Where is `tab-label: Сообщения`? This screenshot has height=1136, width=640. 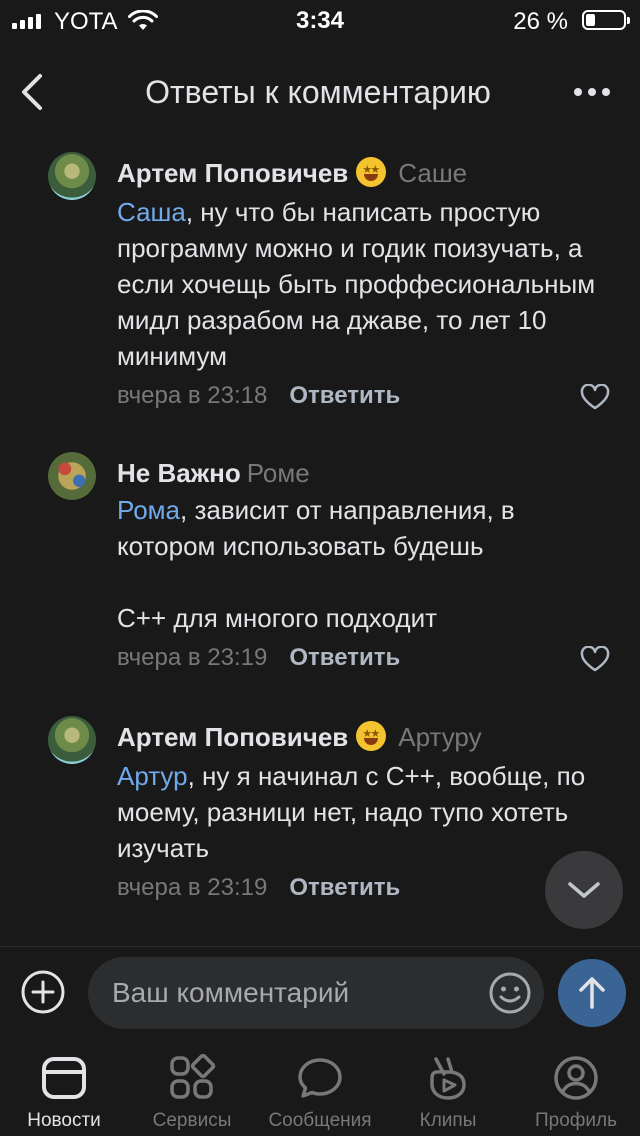 tab-label: Сообщения is located at coordinates (320, 1120).